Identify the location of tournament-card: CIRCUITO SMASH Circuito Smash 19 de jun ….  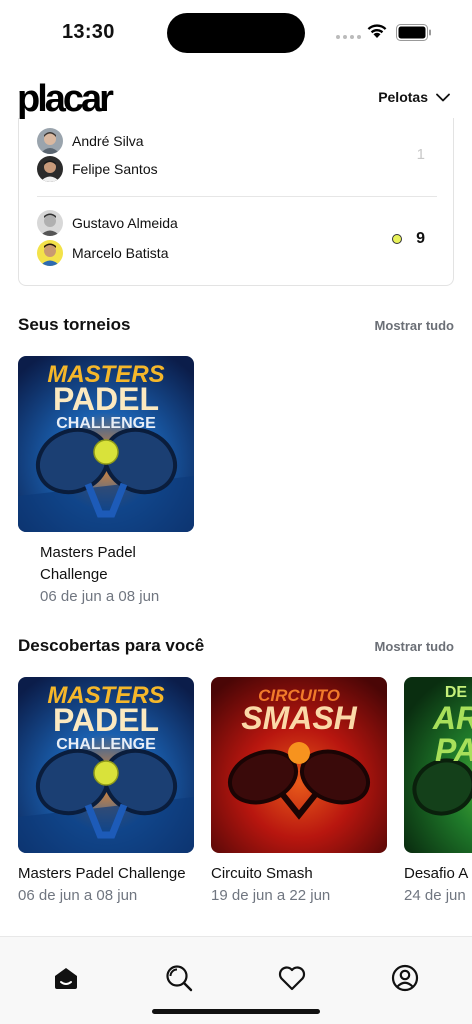
(299, 792).